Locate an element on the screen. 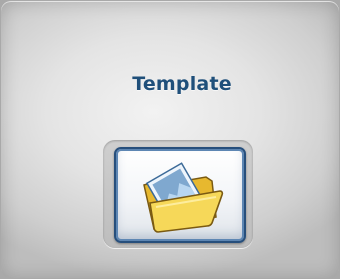 The width and height of the screenshot is (340, 279). panel-title: Template is located at coordinates (182, 84).